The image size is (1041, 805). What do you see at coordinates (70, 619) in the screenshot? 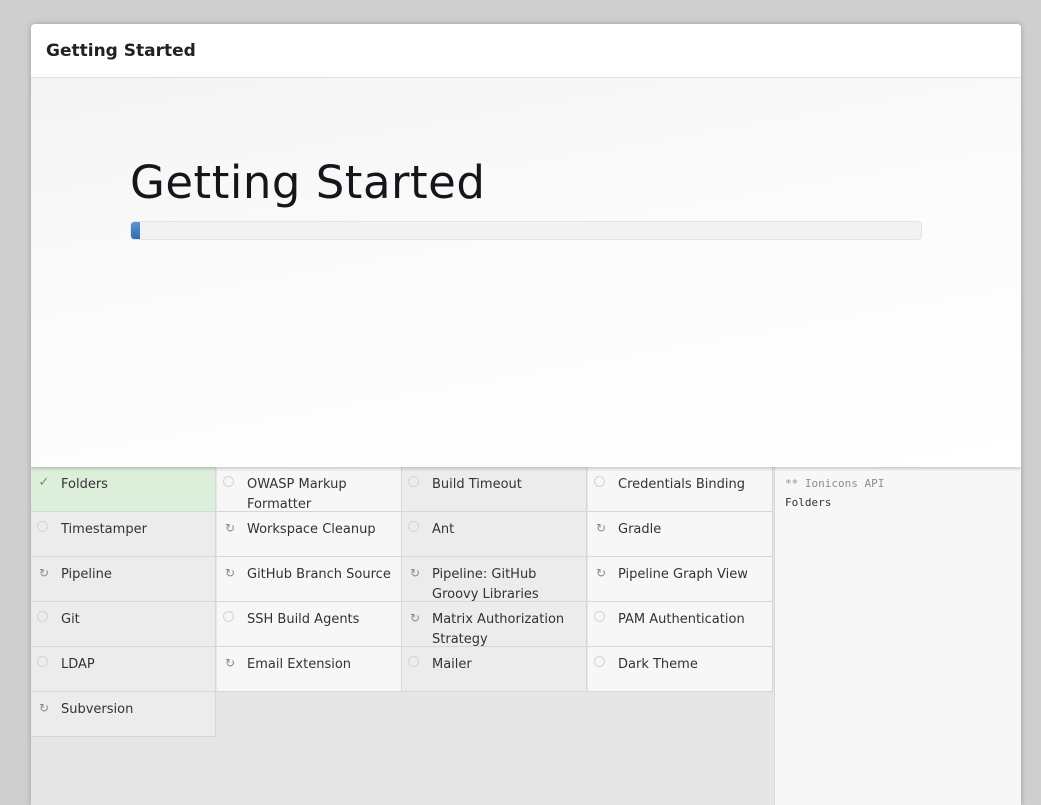
I see `plugin-item-label: Git` at bounding box center [70, 619].